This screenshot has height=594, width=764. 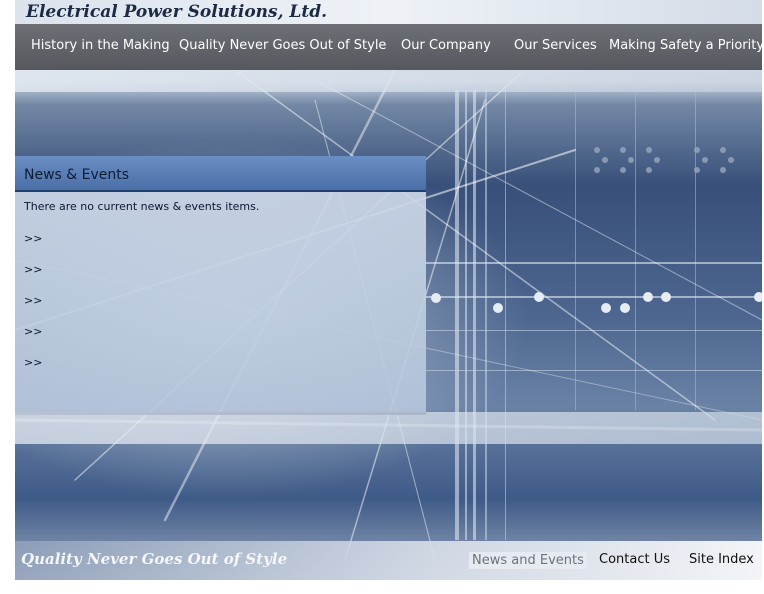 What do you see at coordinates (176, 12) in the screenshot?
I see `site-logo: Electrical Power Solutions, Ltd.` at bounding box center [176, 12].